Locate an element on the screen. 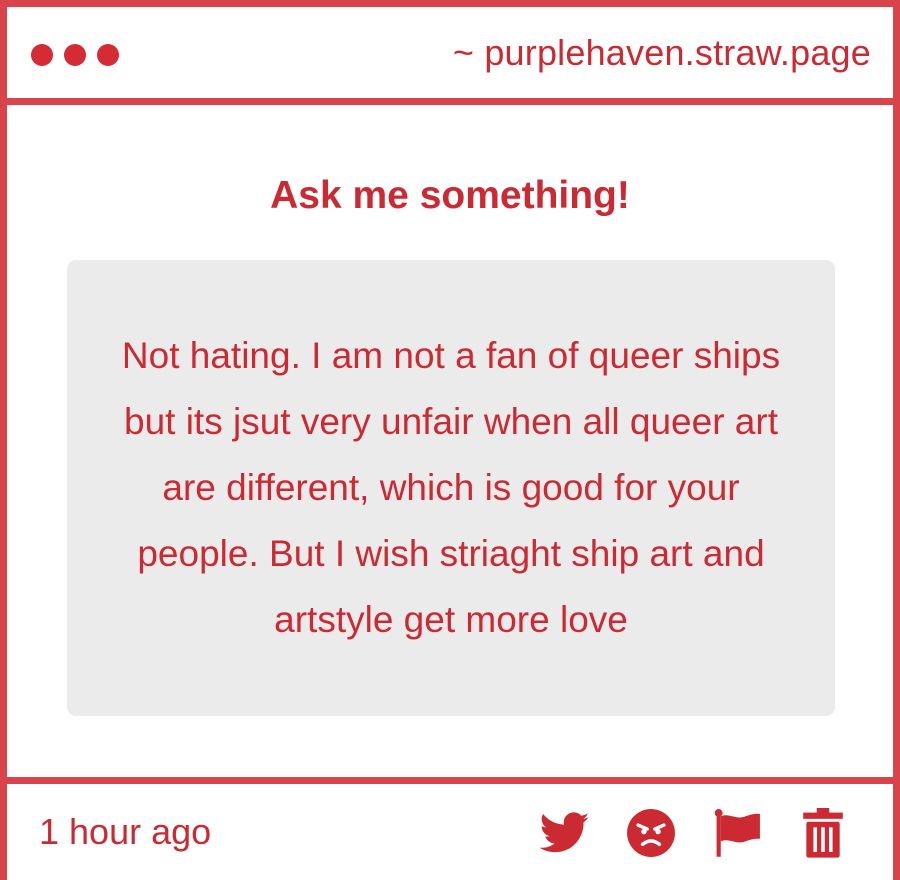 The height and width of the screenshot is (880, 900). trash-icon is located at coordinates (823, 833).